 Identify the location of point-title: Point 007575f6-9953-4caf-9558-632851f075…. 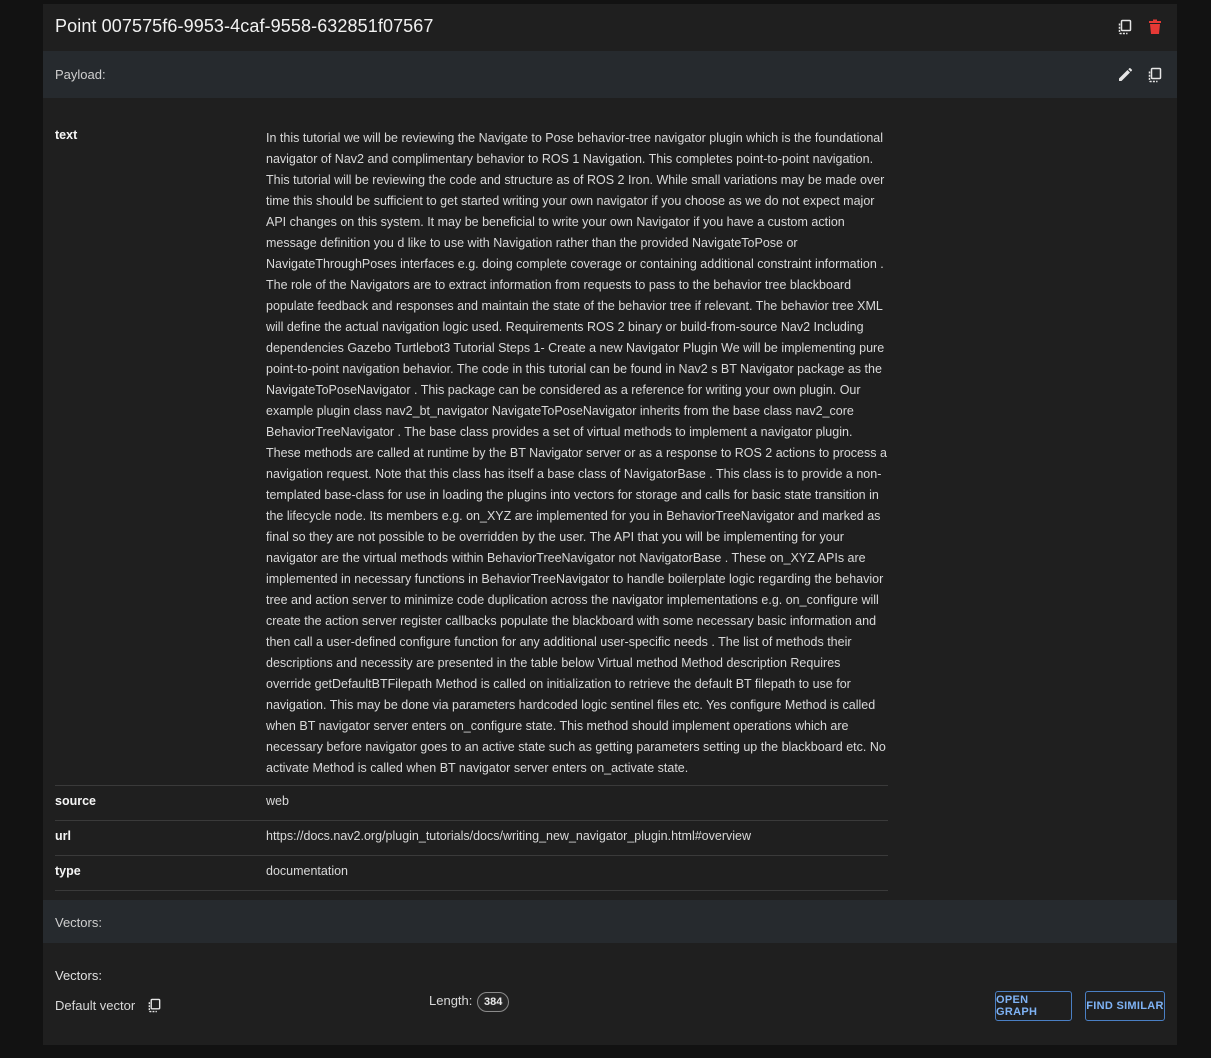
(244, 26).